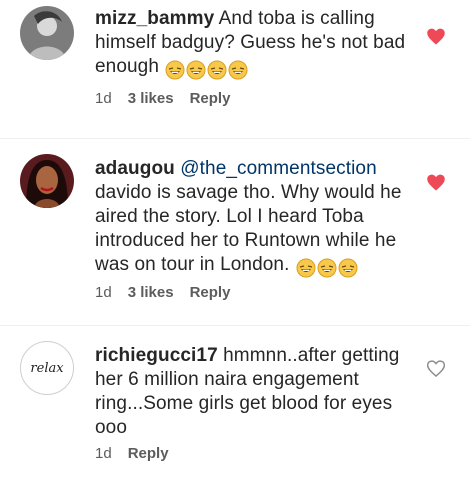 This screenshot has height=479, width=470. Describe the element at coordinates (436, 369) in the screenshot. I see `heart-outline-icon` at that location.